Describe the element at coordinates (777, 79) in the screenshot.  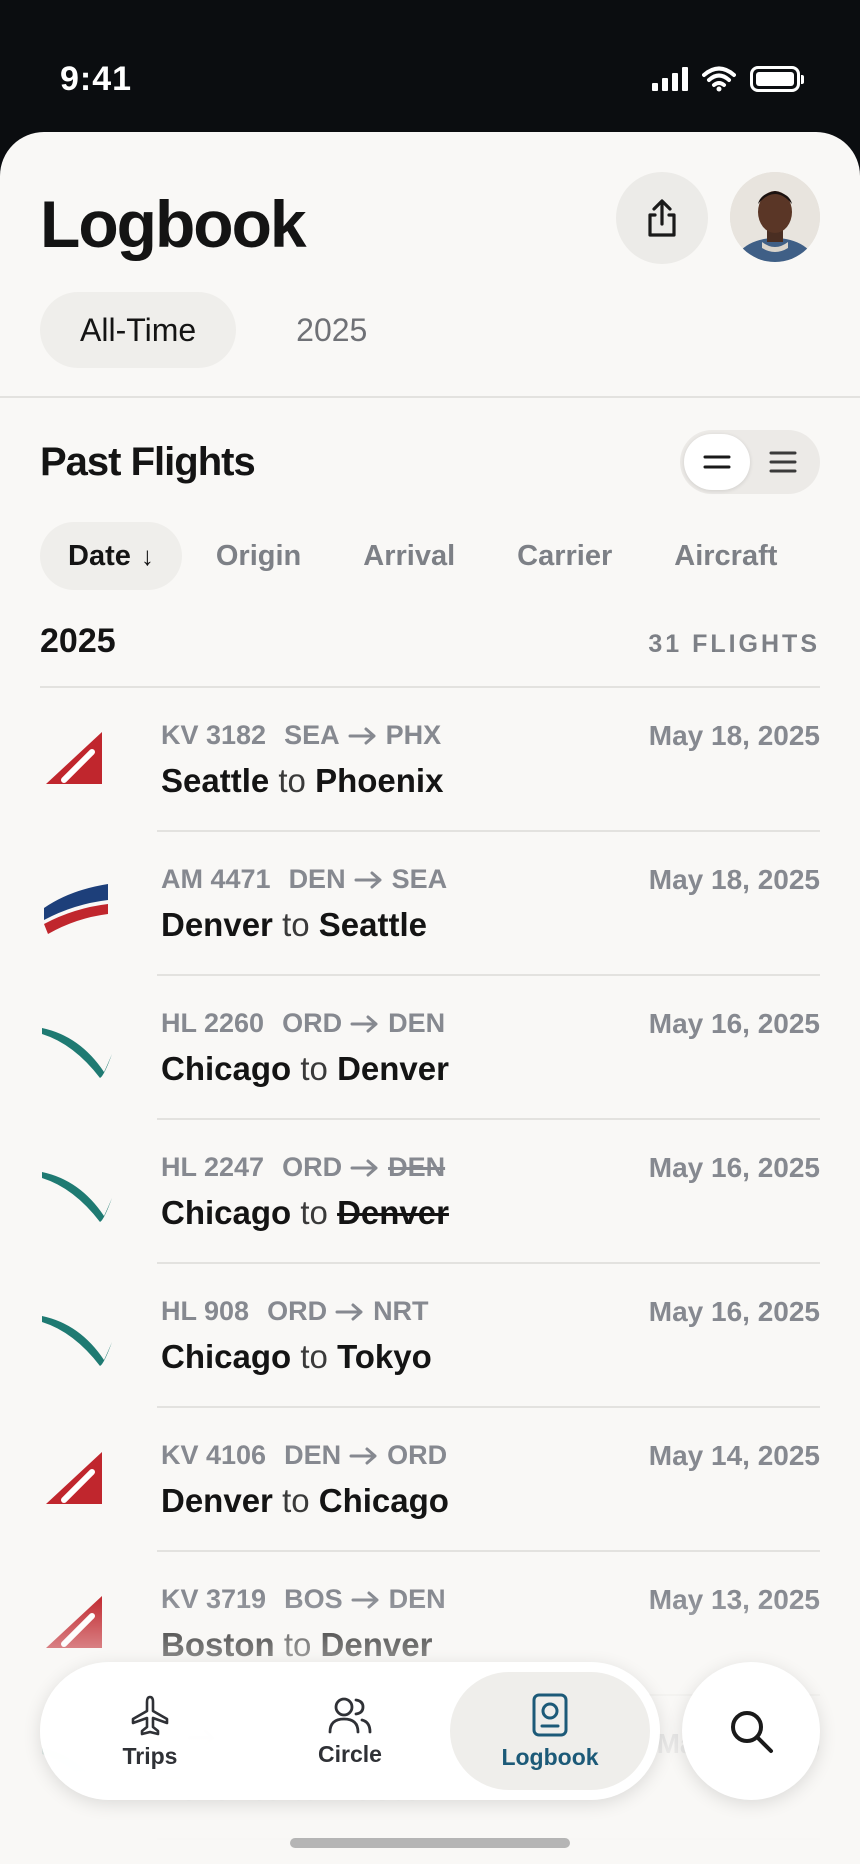
I see `battery-icon` at that location.